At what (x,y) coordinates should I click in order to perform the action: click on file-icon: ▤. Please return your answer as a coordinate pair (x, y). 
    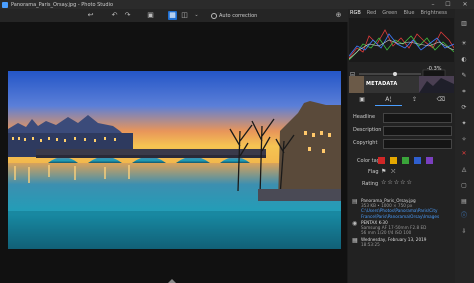
    Looking at the image, I should click on (355, 201).